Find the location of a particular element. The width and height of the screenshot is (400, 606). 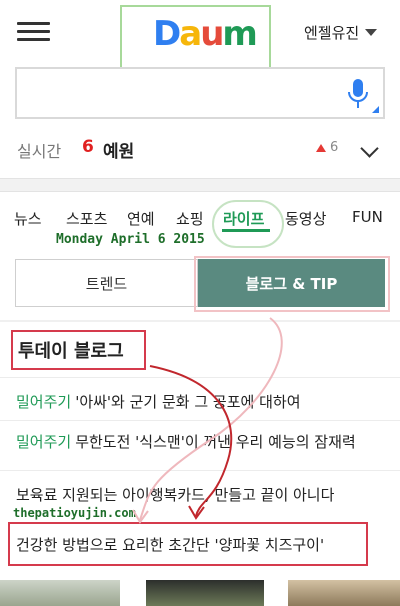

red-arrow is located at coordinates (191, 441).